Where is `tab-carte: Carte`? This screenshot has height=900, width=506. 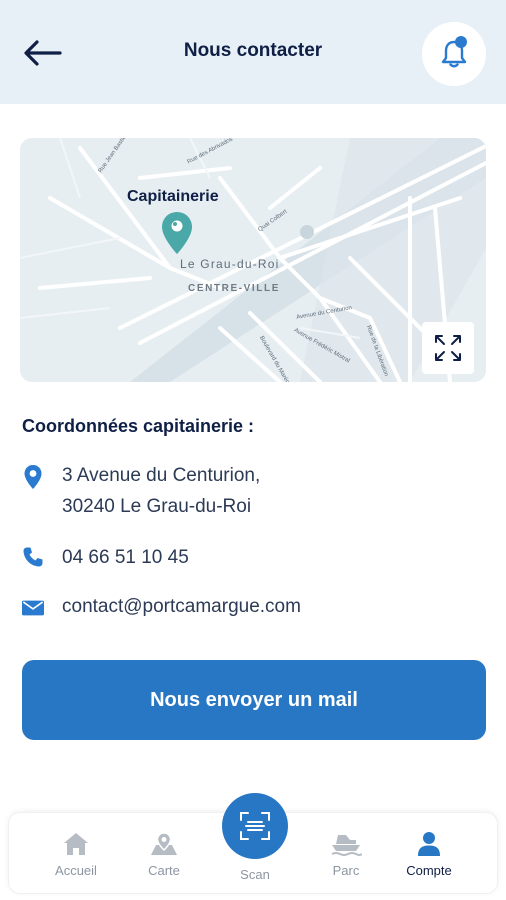
tab-carte: Carte is located at coordinates (164, 854).